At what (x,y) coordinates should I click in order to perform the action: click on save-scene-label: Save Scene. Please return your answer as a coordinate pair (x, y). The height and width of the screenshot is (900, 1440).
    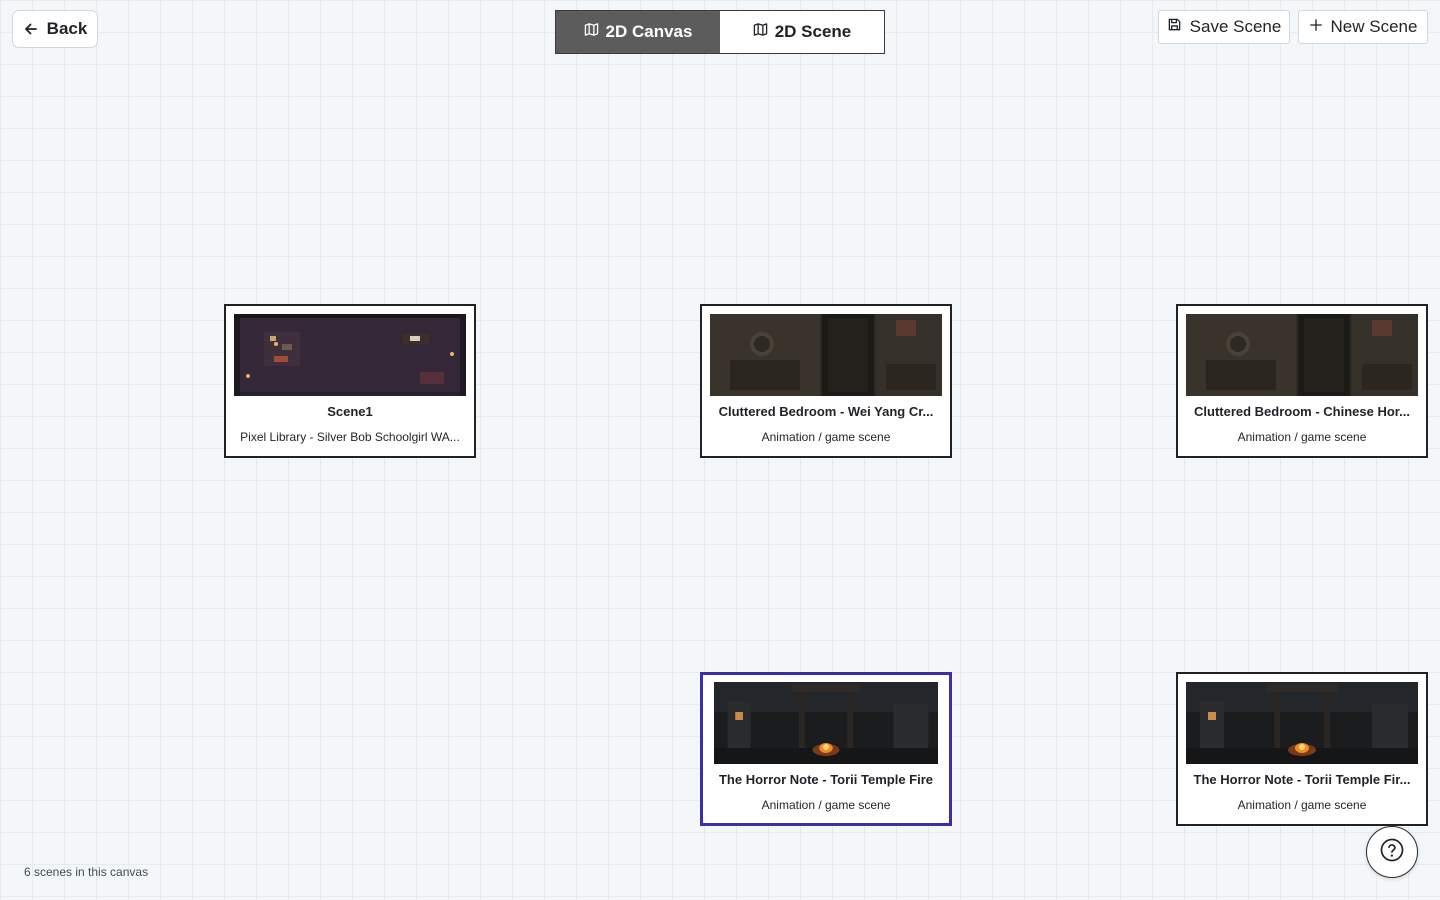
    Looking at the image, I should click on (1235, 26).